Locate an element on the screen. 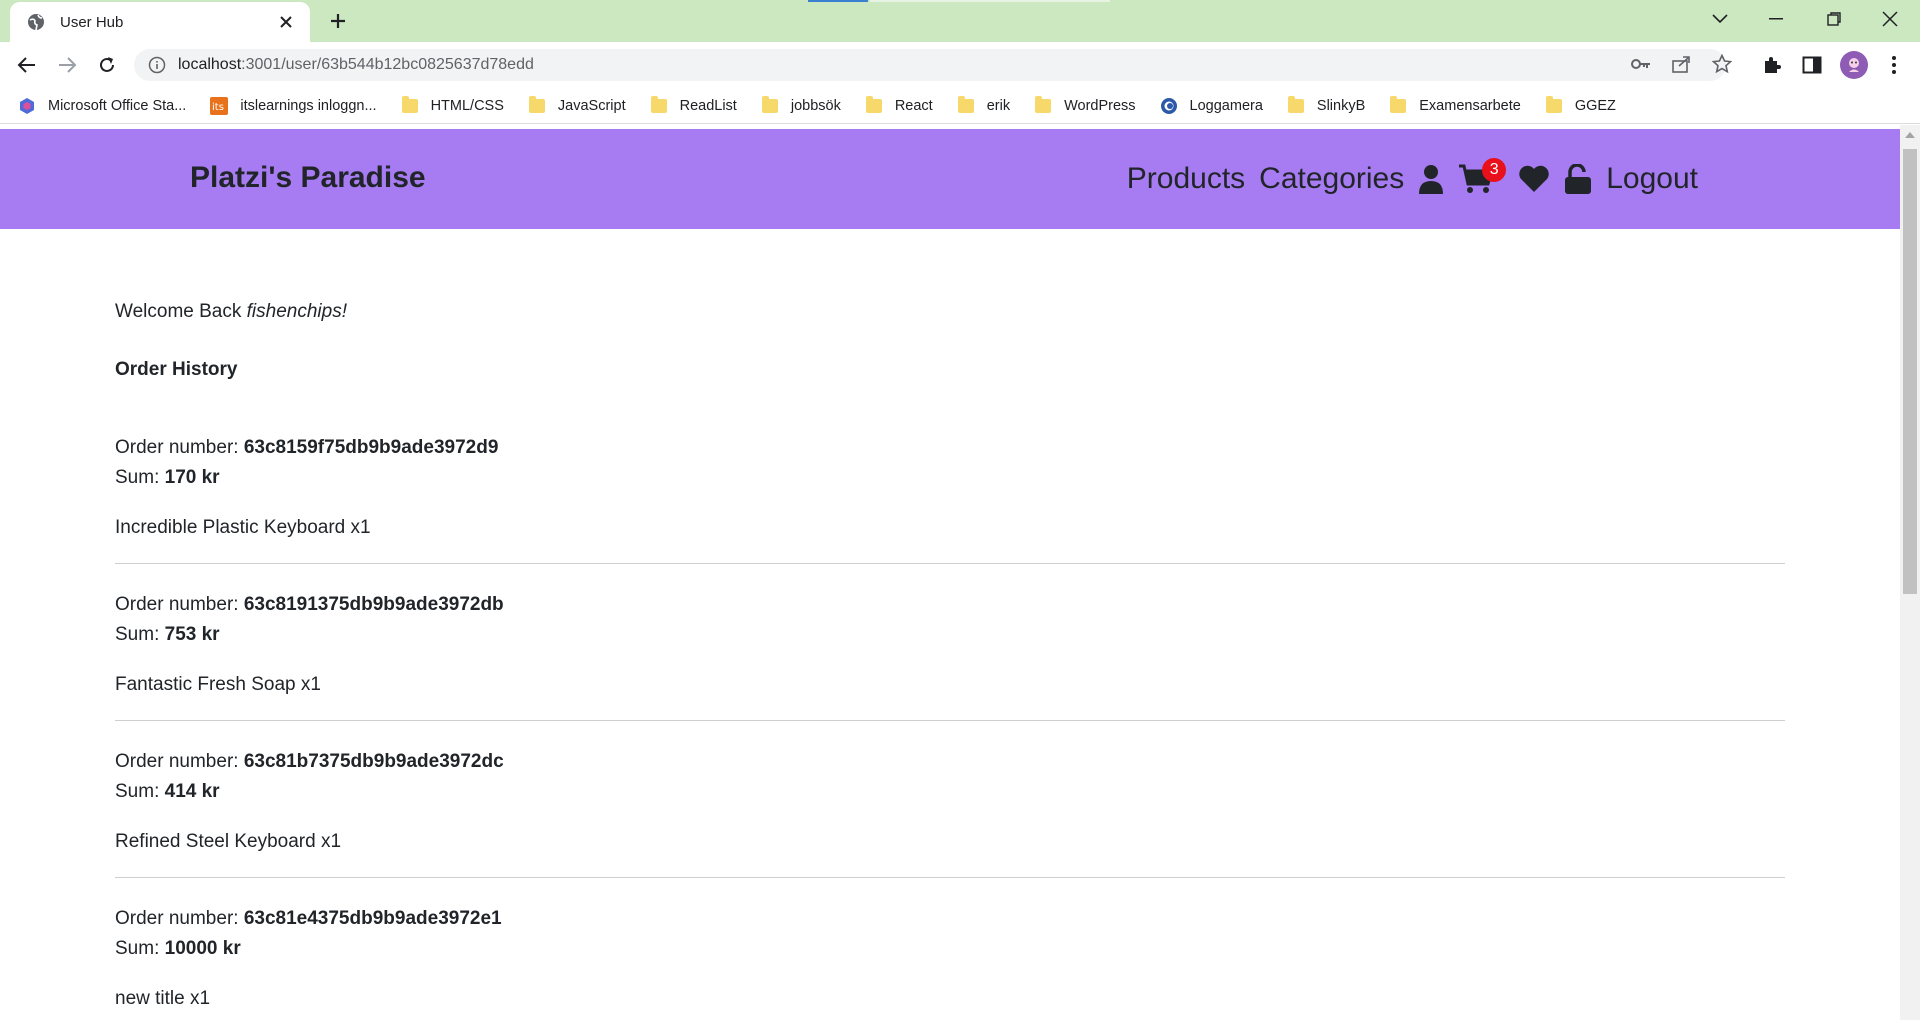  bookmark-folder: ReadList is located at coordinates (693, 105).